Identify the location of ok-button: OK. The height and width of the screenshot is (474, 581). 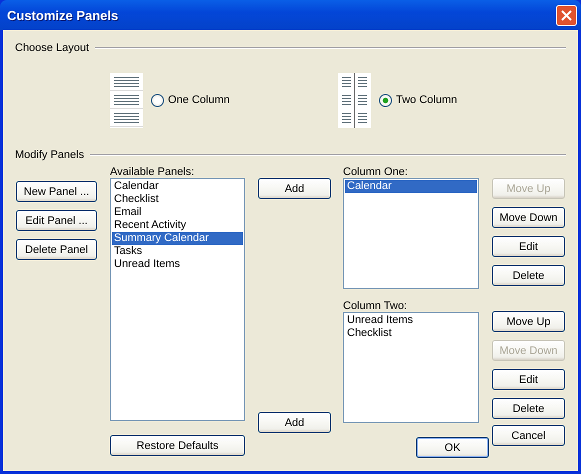
(452, 447).